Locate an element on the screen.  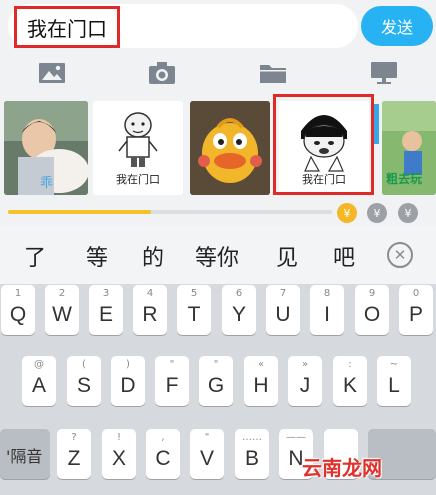
sticker-photo-duck is located at coordinates (230, 148).